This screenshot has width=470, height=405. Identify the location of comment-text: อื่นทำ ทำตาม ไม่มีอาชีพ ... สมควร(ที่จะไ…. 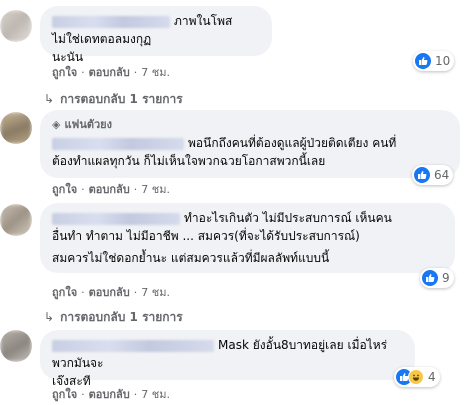
(206, 236).